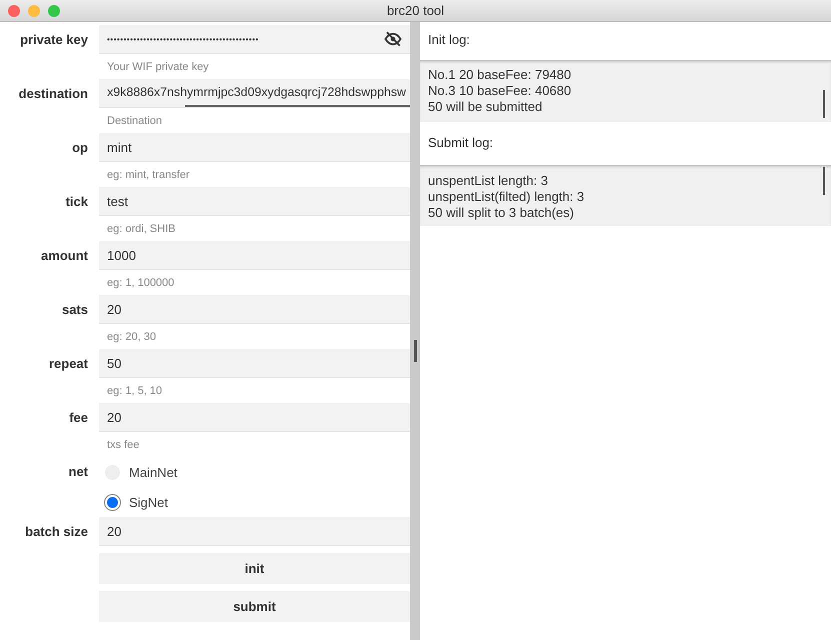 The image size is (831, 640). I want to click on log-title: Init log:, so click(449, 40).